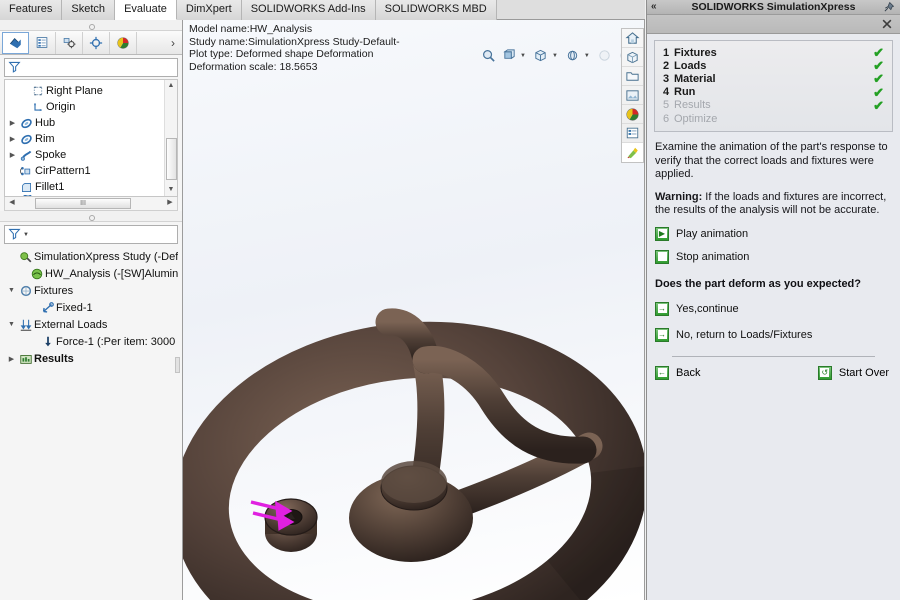  Describe the element at coordinates (146, 10) in the screenshot. I see `tab-evaluate: Evaluate` at that location.